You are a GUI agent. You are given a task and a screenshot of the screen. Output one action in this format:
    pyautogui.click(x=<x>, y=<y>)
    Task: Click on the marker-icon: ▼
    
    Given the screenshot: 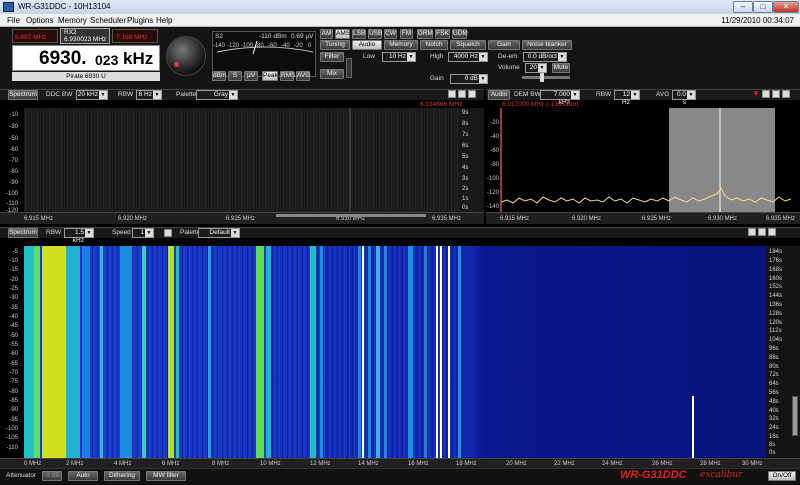 What is the action you would take?
    pyautogui.click(x=756, y=93)
    